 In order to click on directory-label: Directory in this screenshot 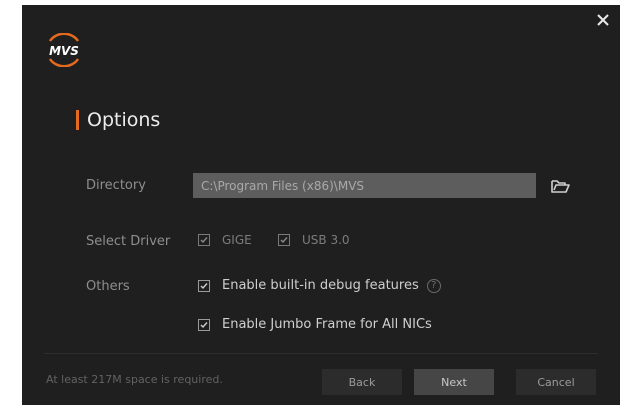, I will do `click(116, 185)`.